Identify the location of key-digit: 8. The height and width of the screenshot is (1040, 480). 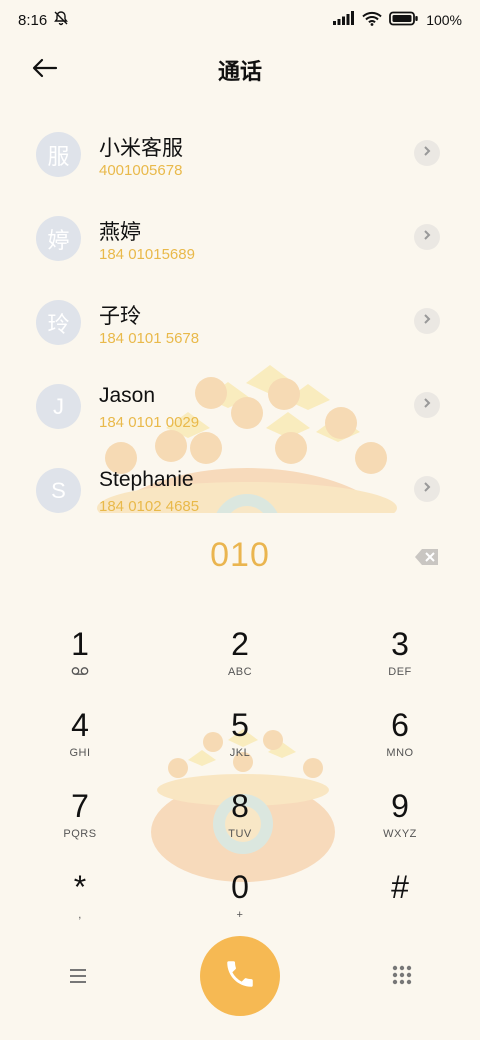
(240, 806).